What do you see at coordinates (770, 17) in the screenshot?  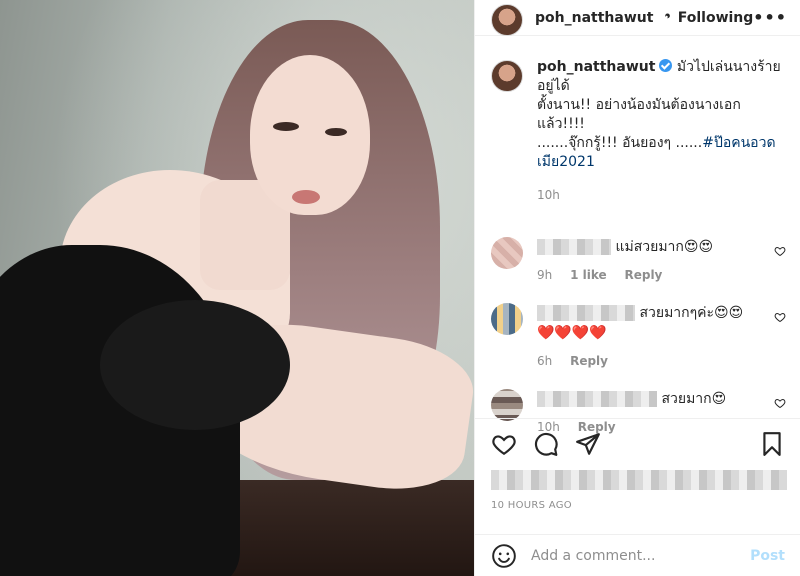 I see `more-icon: •••` at bounding box center [770, 17].